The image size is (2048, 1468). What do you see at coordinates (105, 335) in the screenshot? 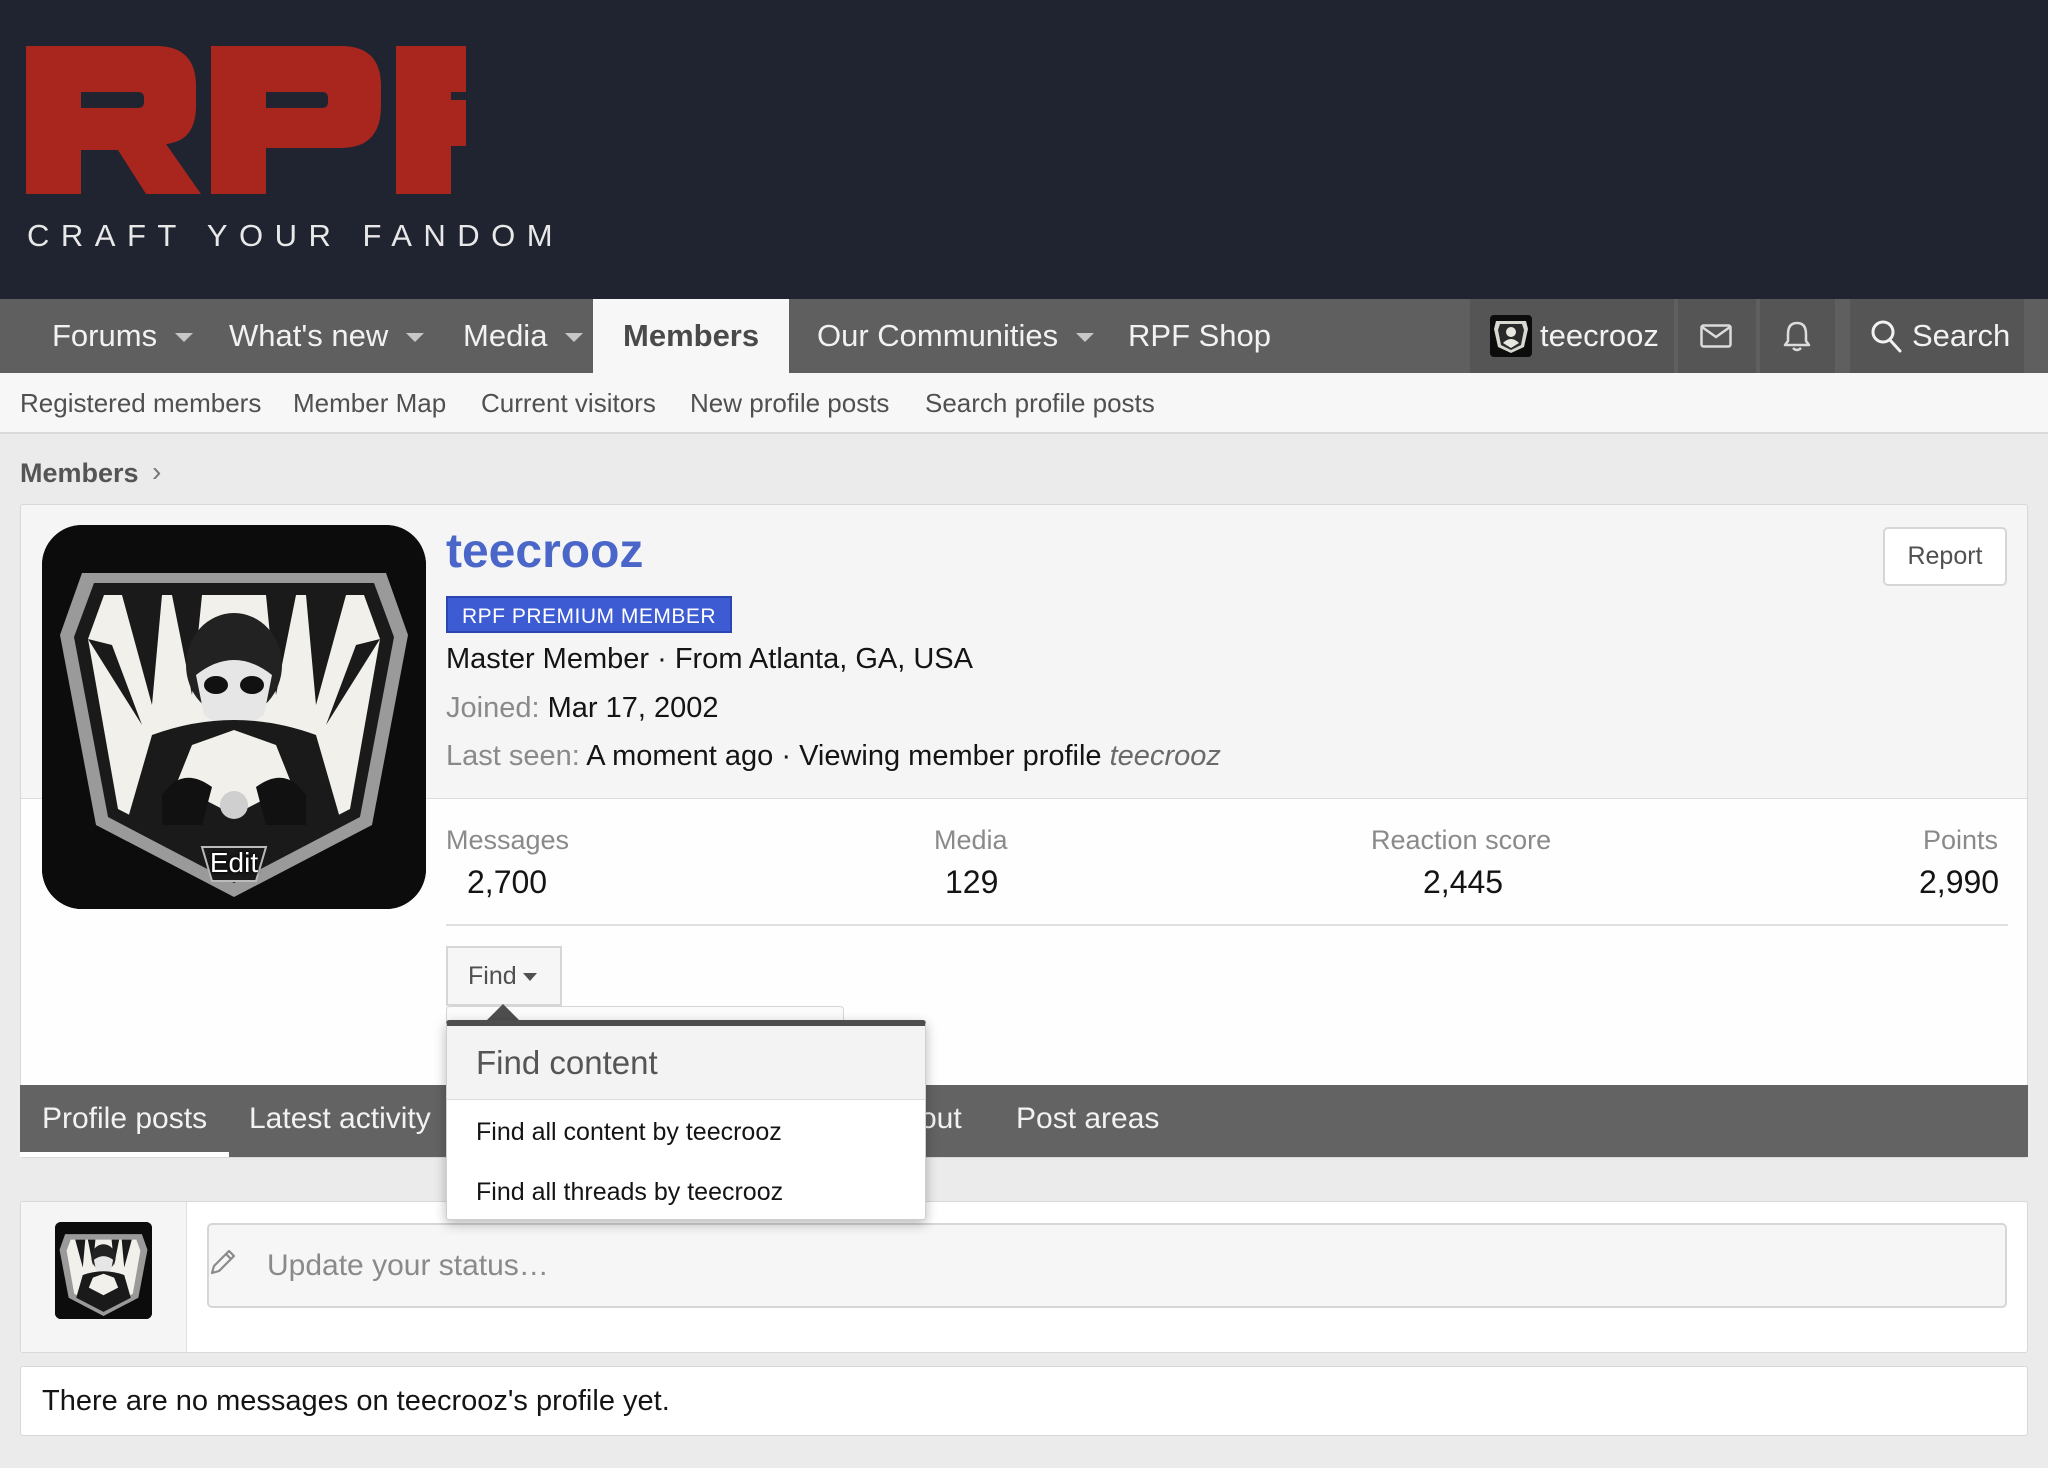
I see `nav-tab-label: Forums` at bounding box center [105, 335].